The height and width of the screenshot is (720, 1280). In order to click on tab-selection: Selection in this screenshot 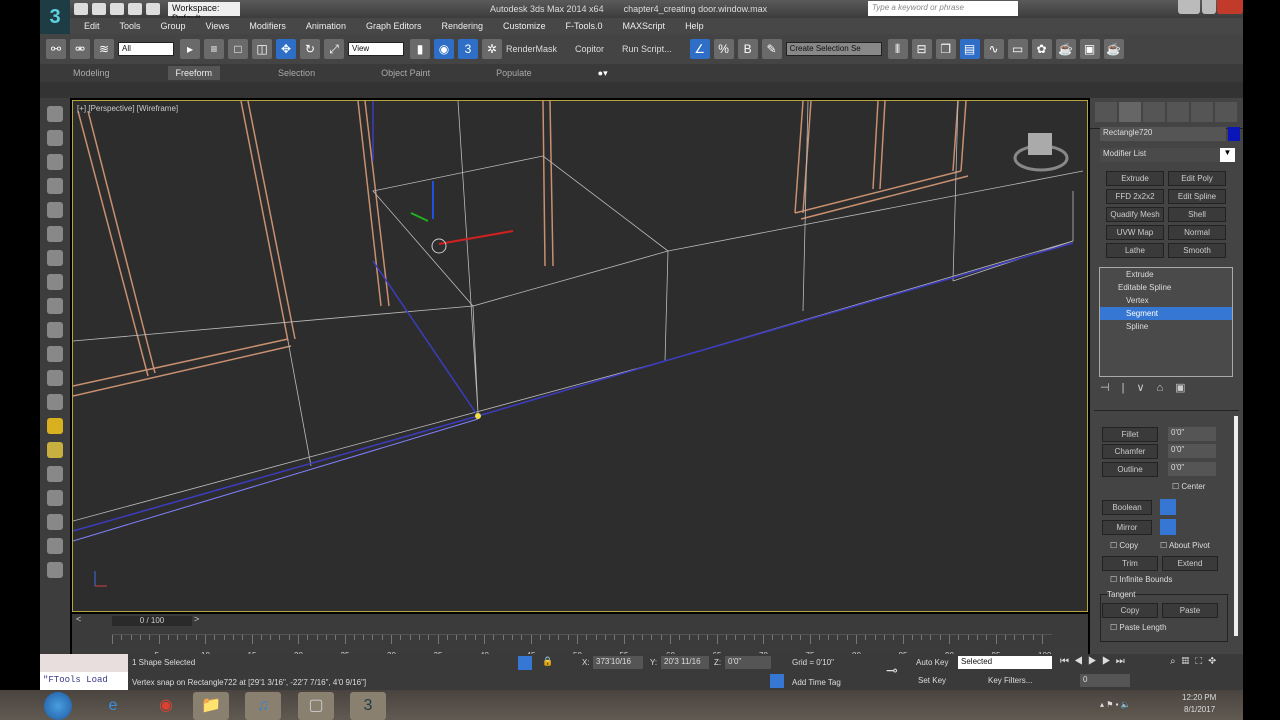, I will do `click(296, 73)`.